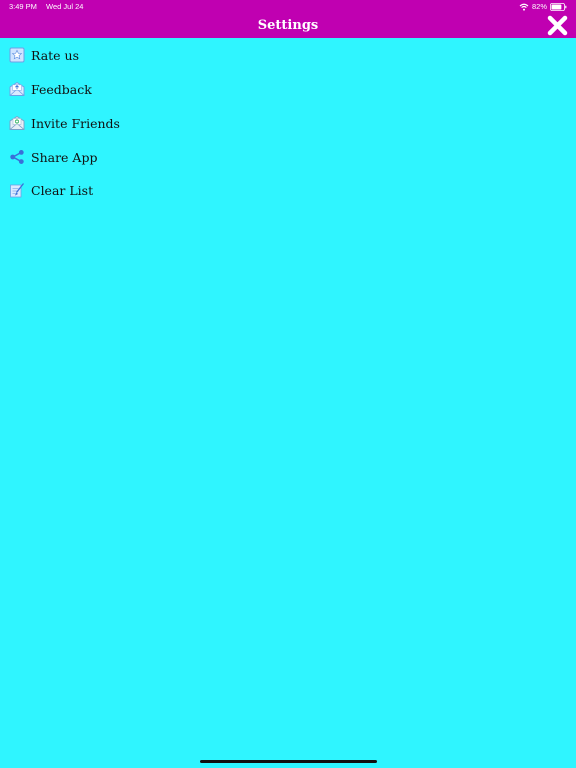 This screenshot has height=768, width=576. Describe the element at coordinates (23, 6) in the screenshot. I see `status-time: 3:49 PM` at that location.